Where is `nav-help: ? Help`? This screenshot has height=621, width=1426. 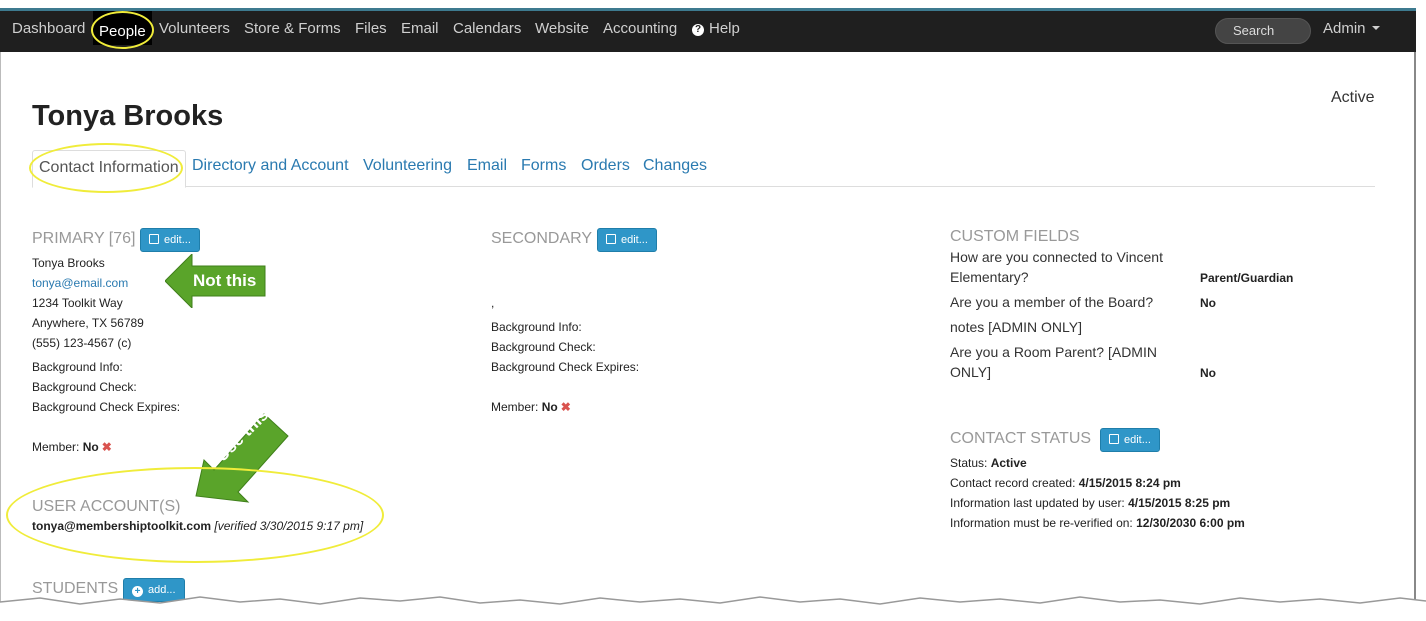 nav-help: ? Help is located at coordinates (716, 28).